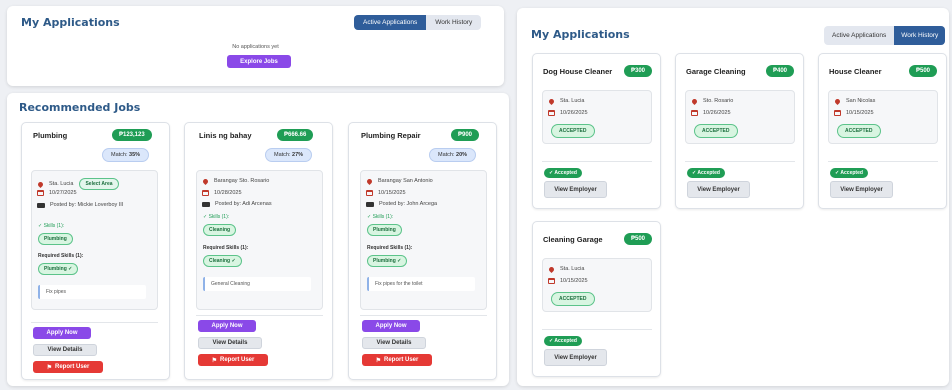  Describe the element at coordinates (421, 284) in the screenshot. I see `job-description: Fix pipes for the toilet` at that location.